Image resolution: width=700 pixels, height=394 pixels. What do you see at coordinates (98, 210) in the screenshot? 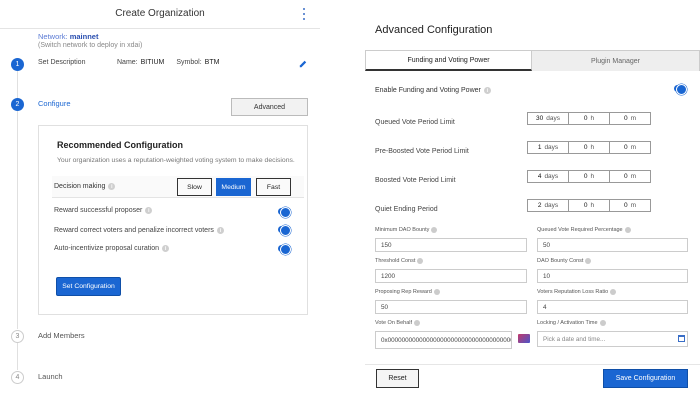
I see `toggle-label: Reward successful proposer` at bounding box center [98, 210].